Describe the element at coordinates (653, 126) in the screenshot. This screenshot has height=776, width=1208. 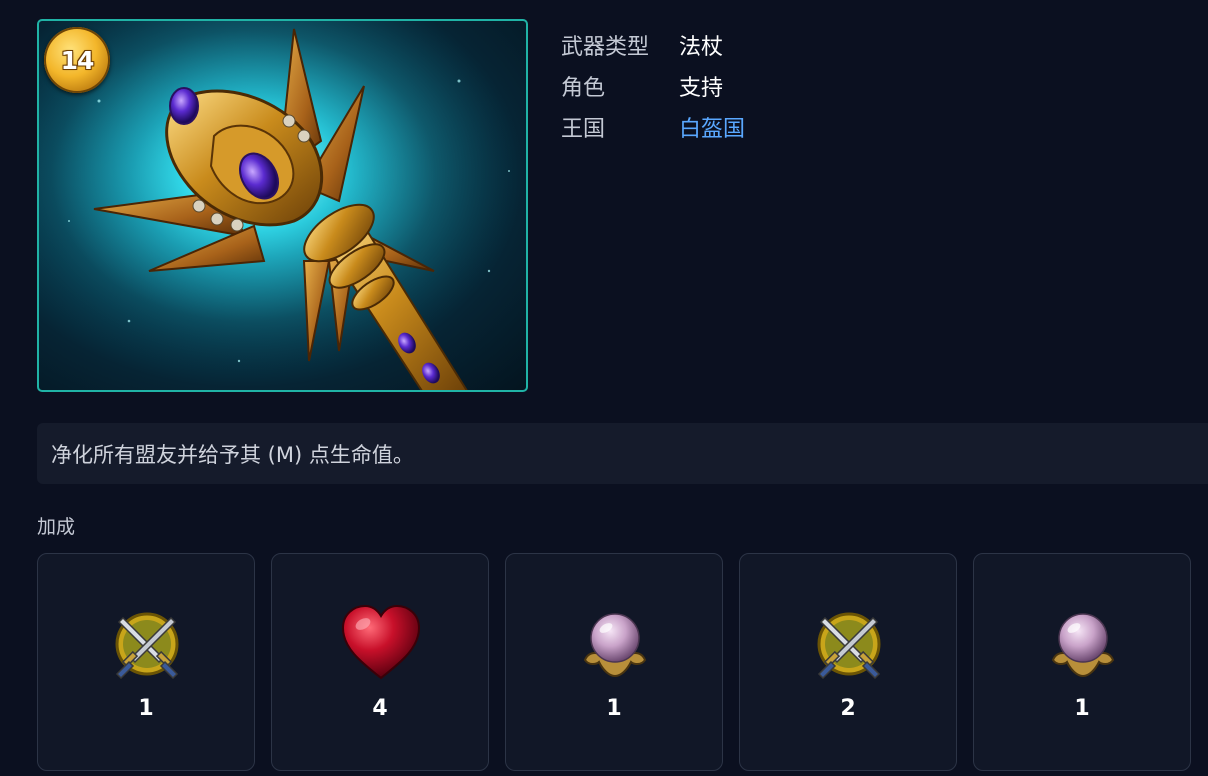
I see `info-row-kingdom: 王国 白盔国` at that location.